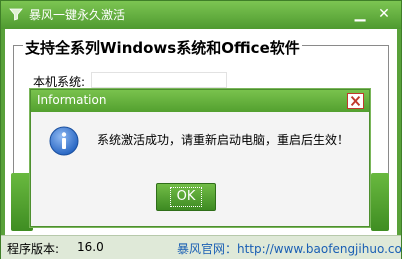 The image size is (402, 259). What do you see at coordinates (200, 101) in the screenshot?
I see `dialog-title-bar: Information` at bounding box center [200, 101].